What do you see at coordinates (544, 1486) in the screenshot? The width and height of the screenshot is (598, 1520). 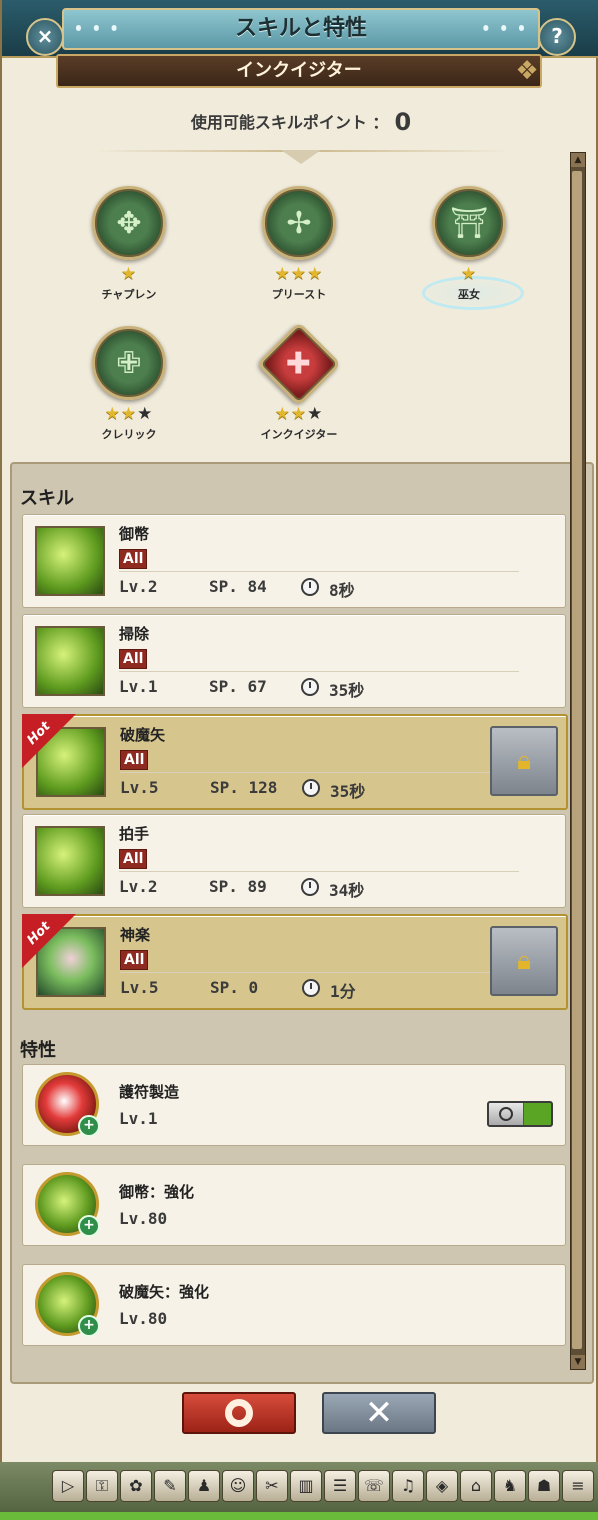 I see `dock-button-icon: ☗` at bounding box center [544, 1486].